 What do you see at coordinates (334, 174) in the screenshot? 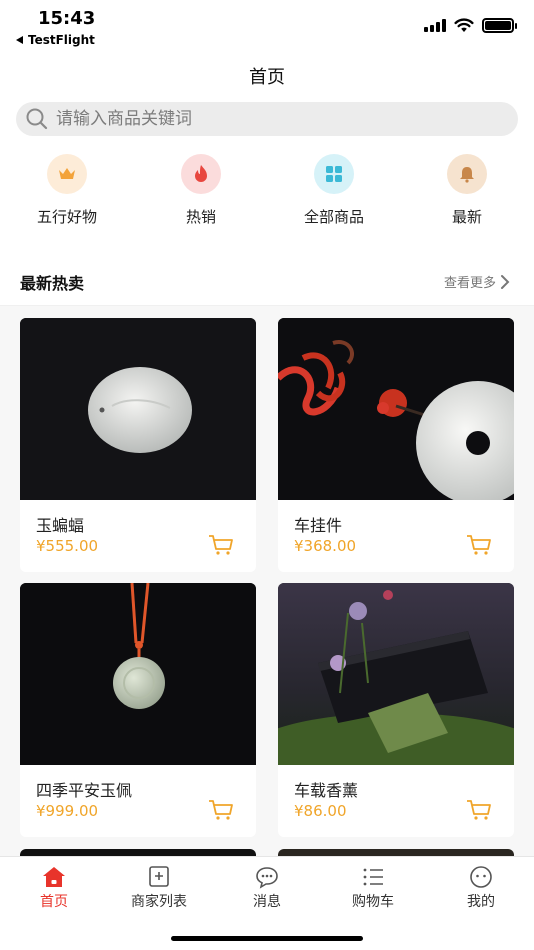
I see `grid-icon` at bounding box center [334, 174].